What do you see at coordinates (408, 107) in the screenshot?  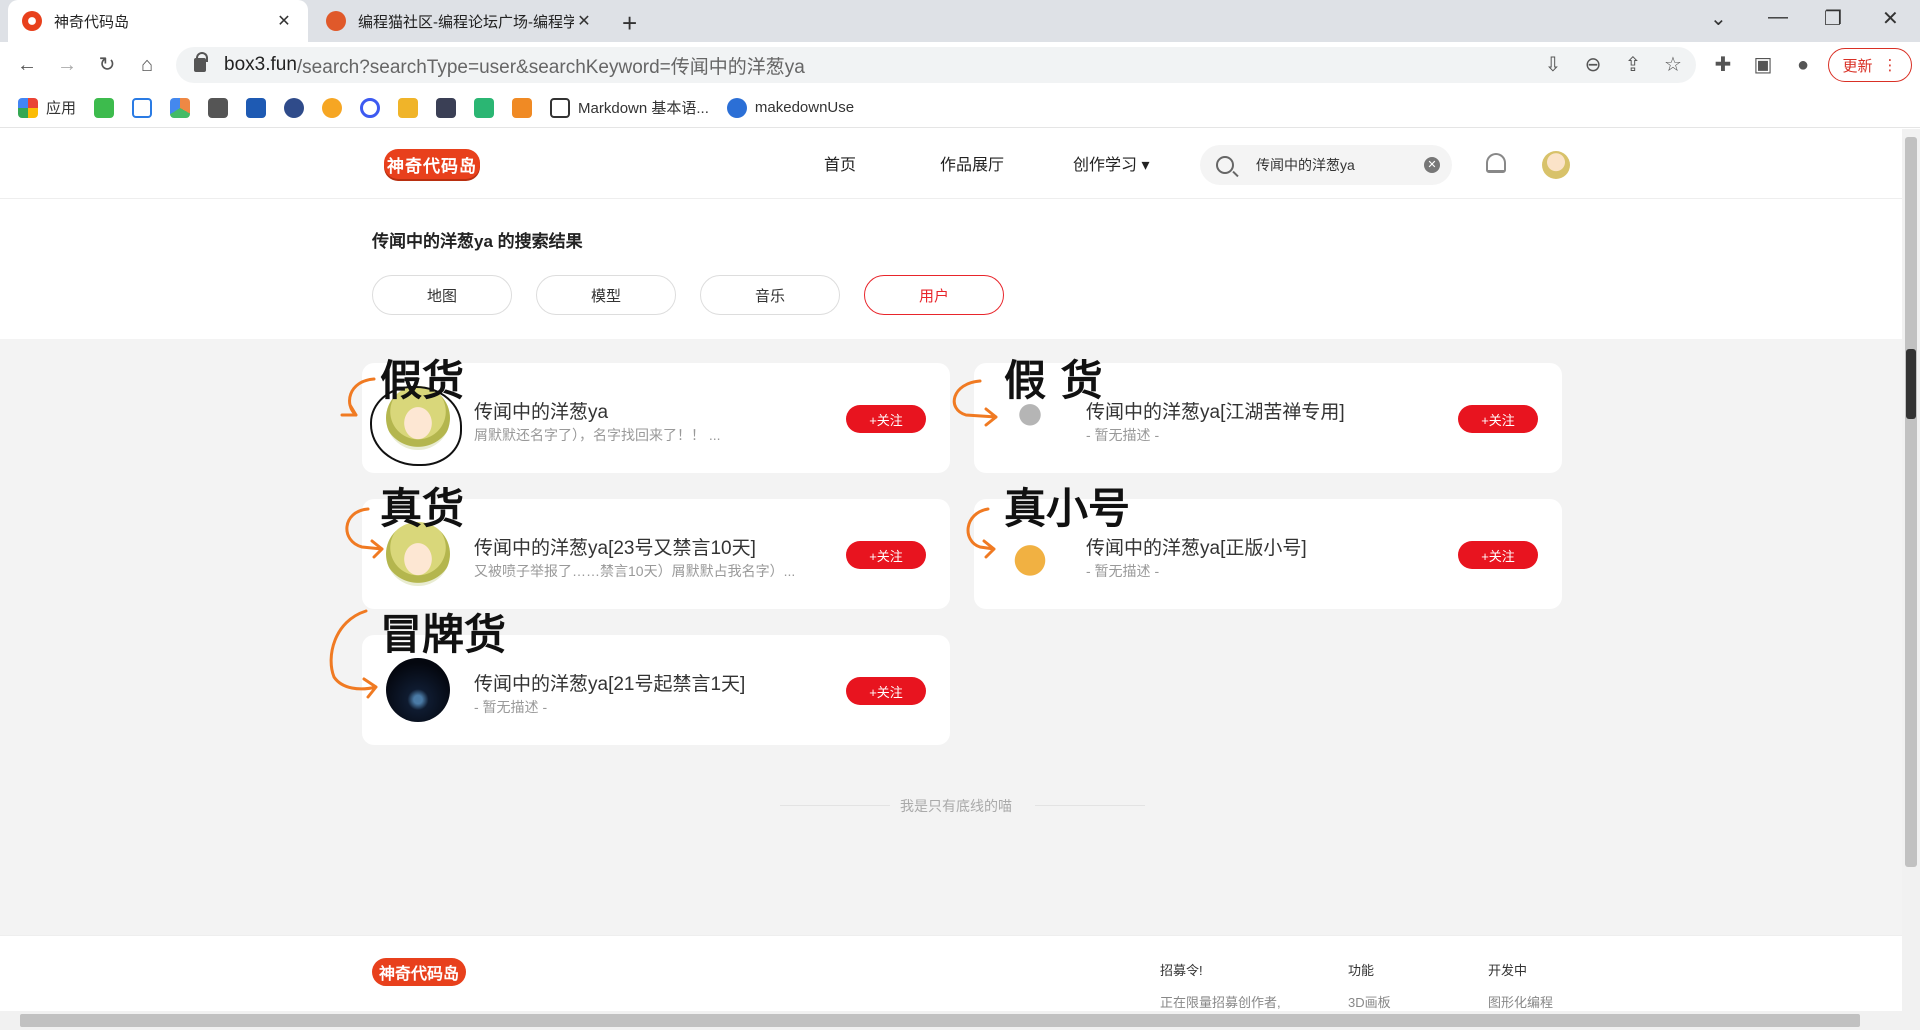 I see `shield-icon` at bounding box center [408, 107].